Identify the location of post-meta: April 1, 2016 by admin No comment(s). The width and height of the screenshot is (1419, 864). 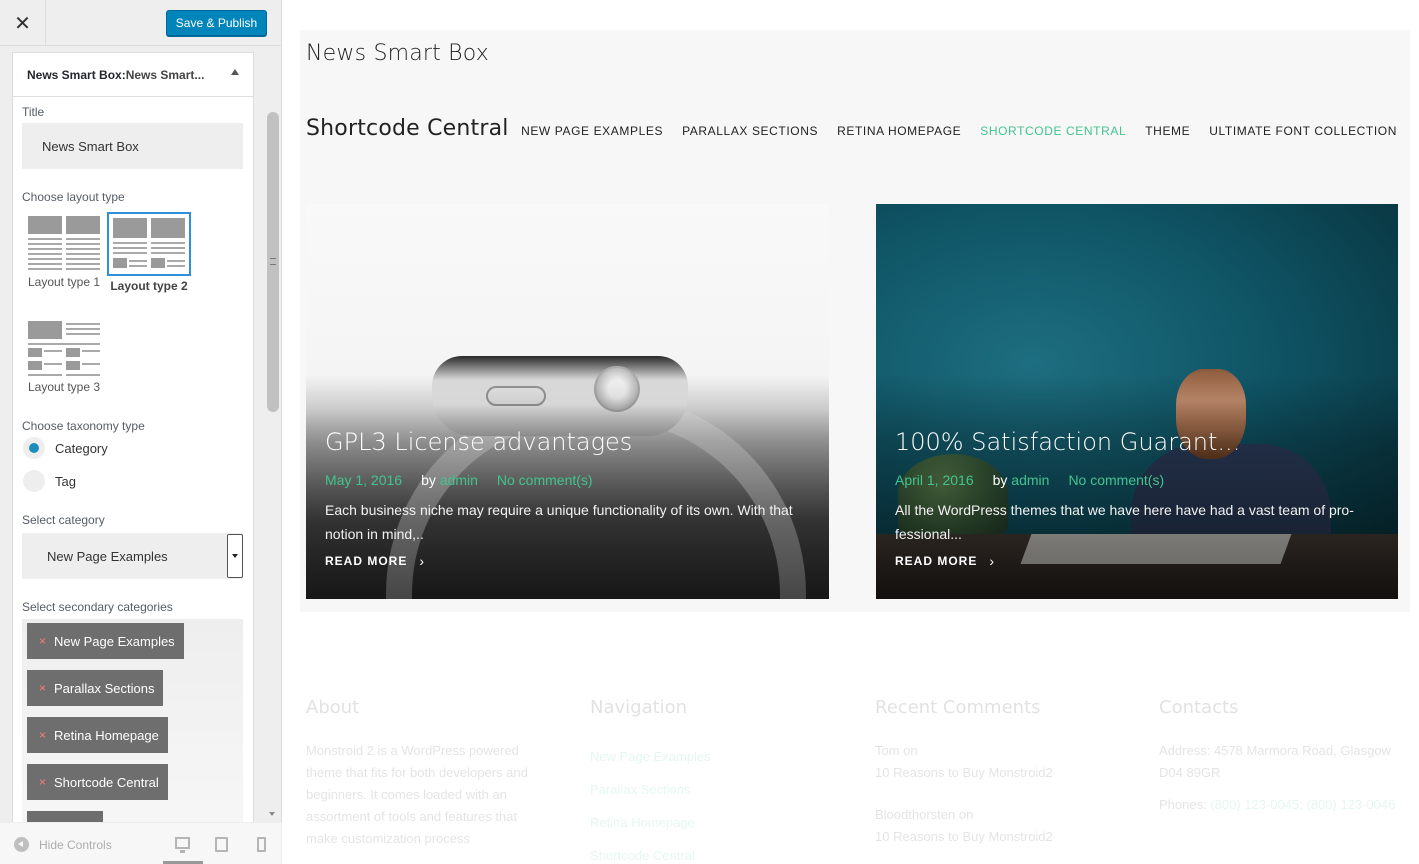
(1029, 480).